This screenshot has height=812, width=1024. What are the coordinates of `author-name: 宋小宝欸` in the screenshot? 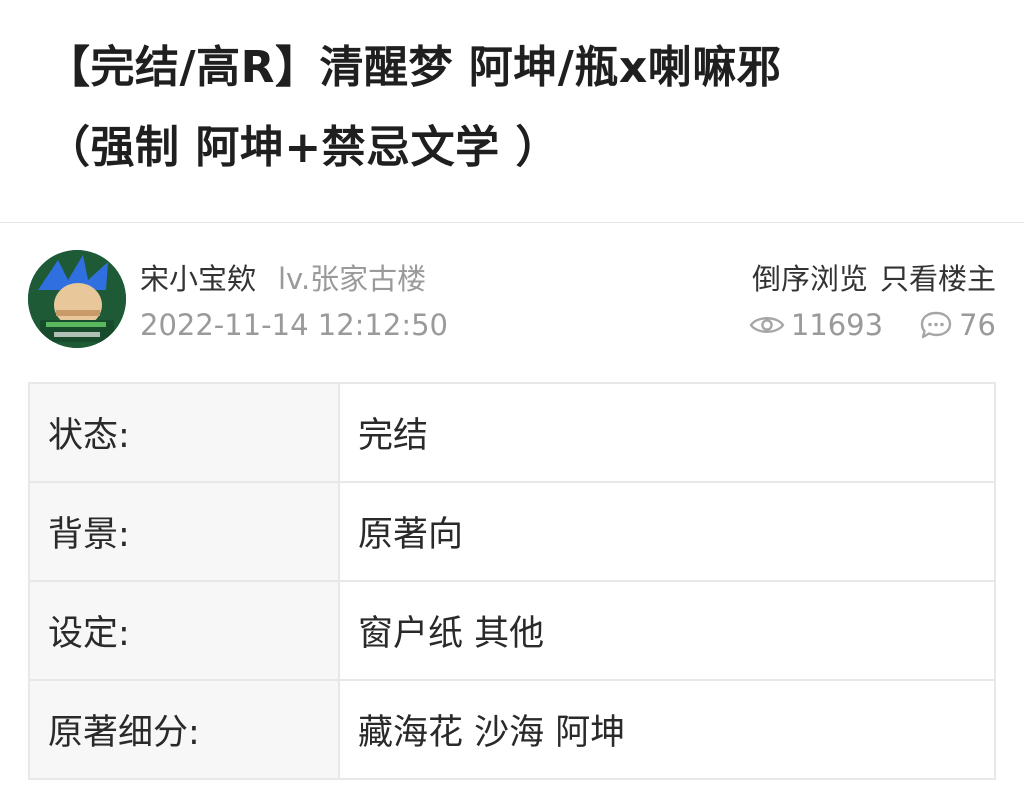 It's located at (198, 277).